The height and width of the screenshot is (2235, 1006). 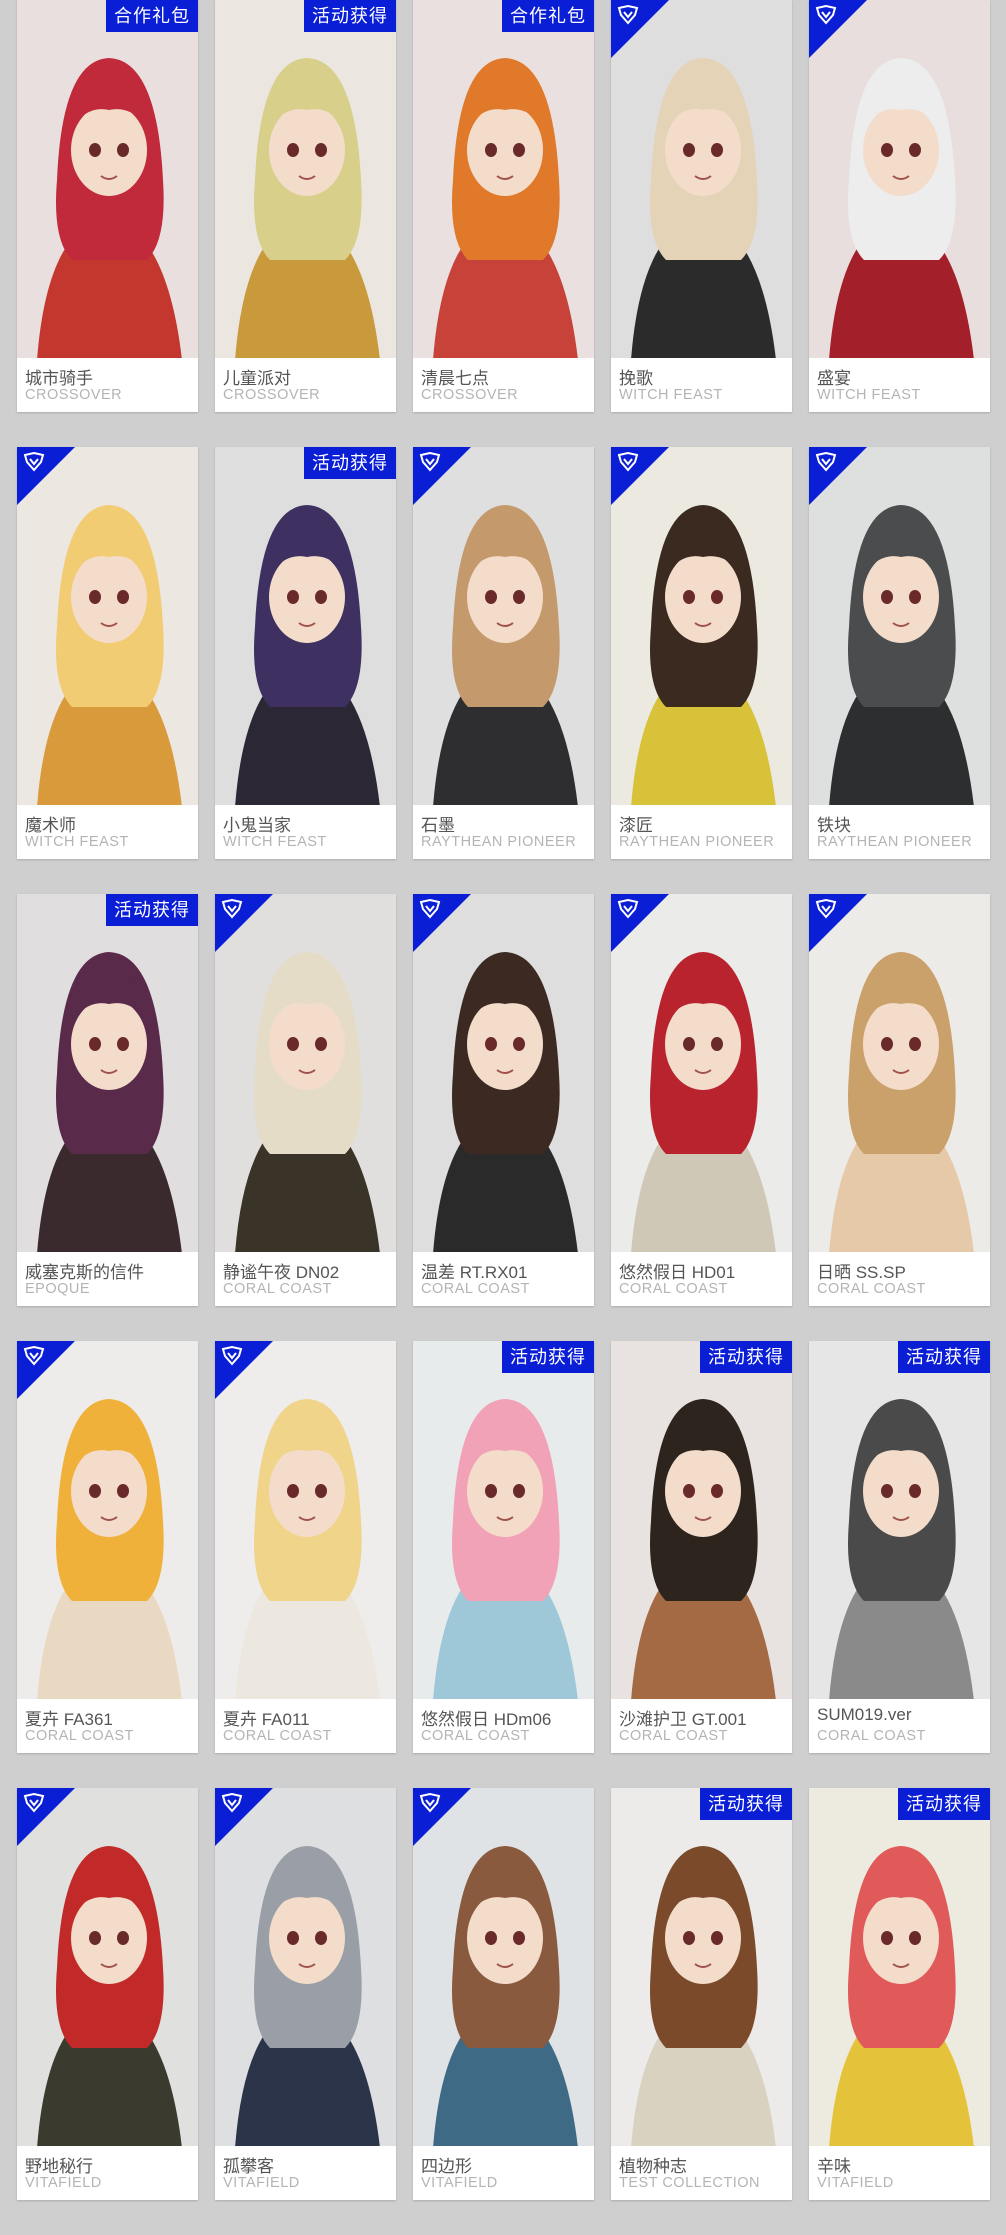 What do you see at coordinates (689, 2183) in the screenshot?
I see `skin-series: TEST COLLECTION` at bounding box center [689, 2183].